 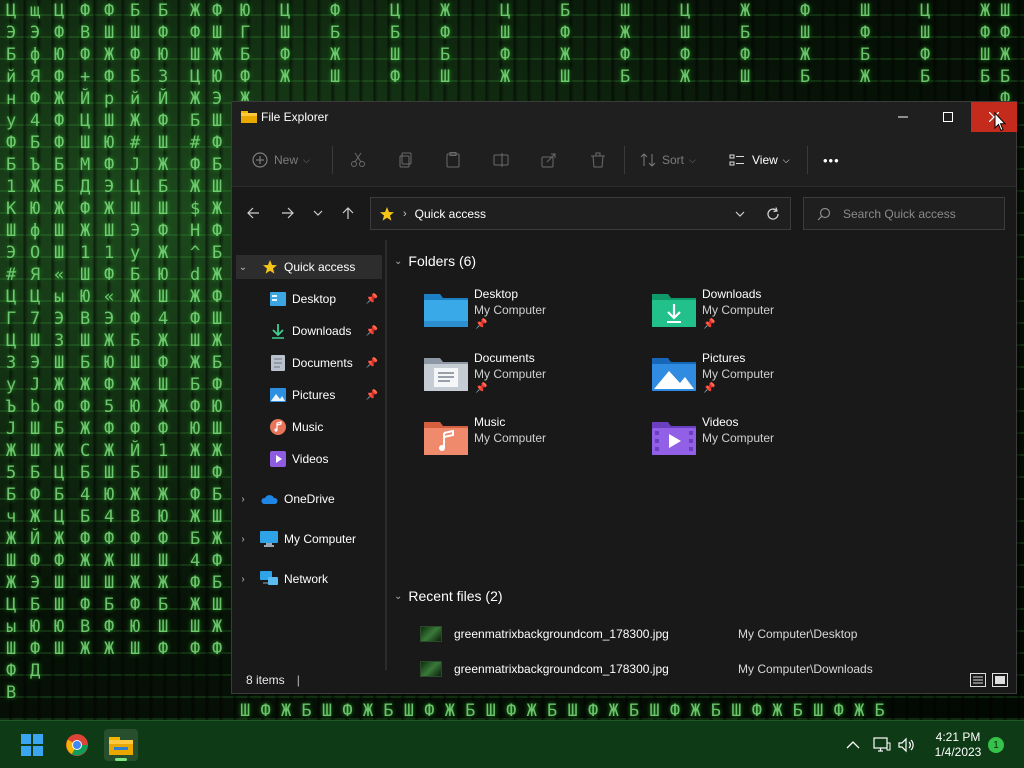 I want to click on network-icon, so click(x=269, y=578).